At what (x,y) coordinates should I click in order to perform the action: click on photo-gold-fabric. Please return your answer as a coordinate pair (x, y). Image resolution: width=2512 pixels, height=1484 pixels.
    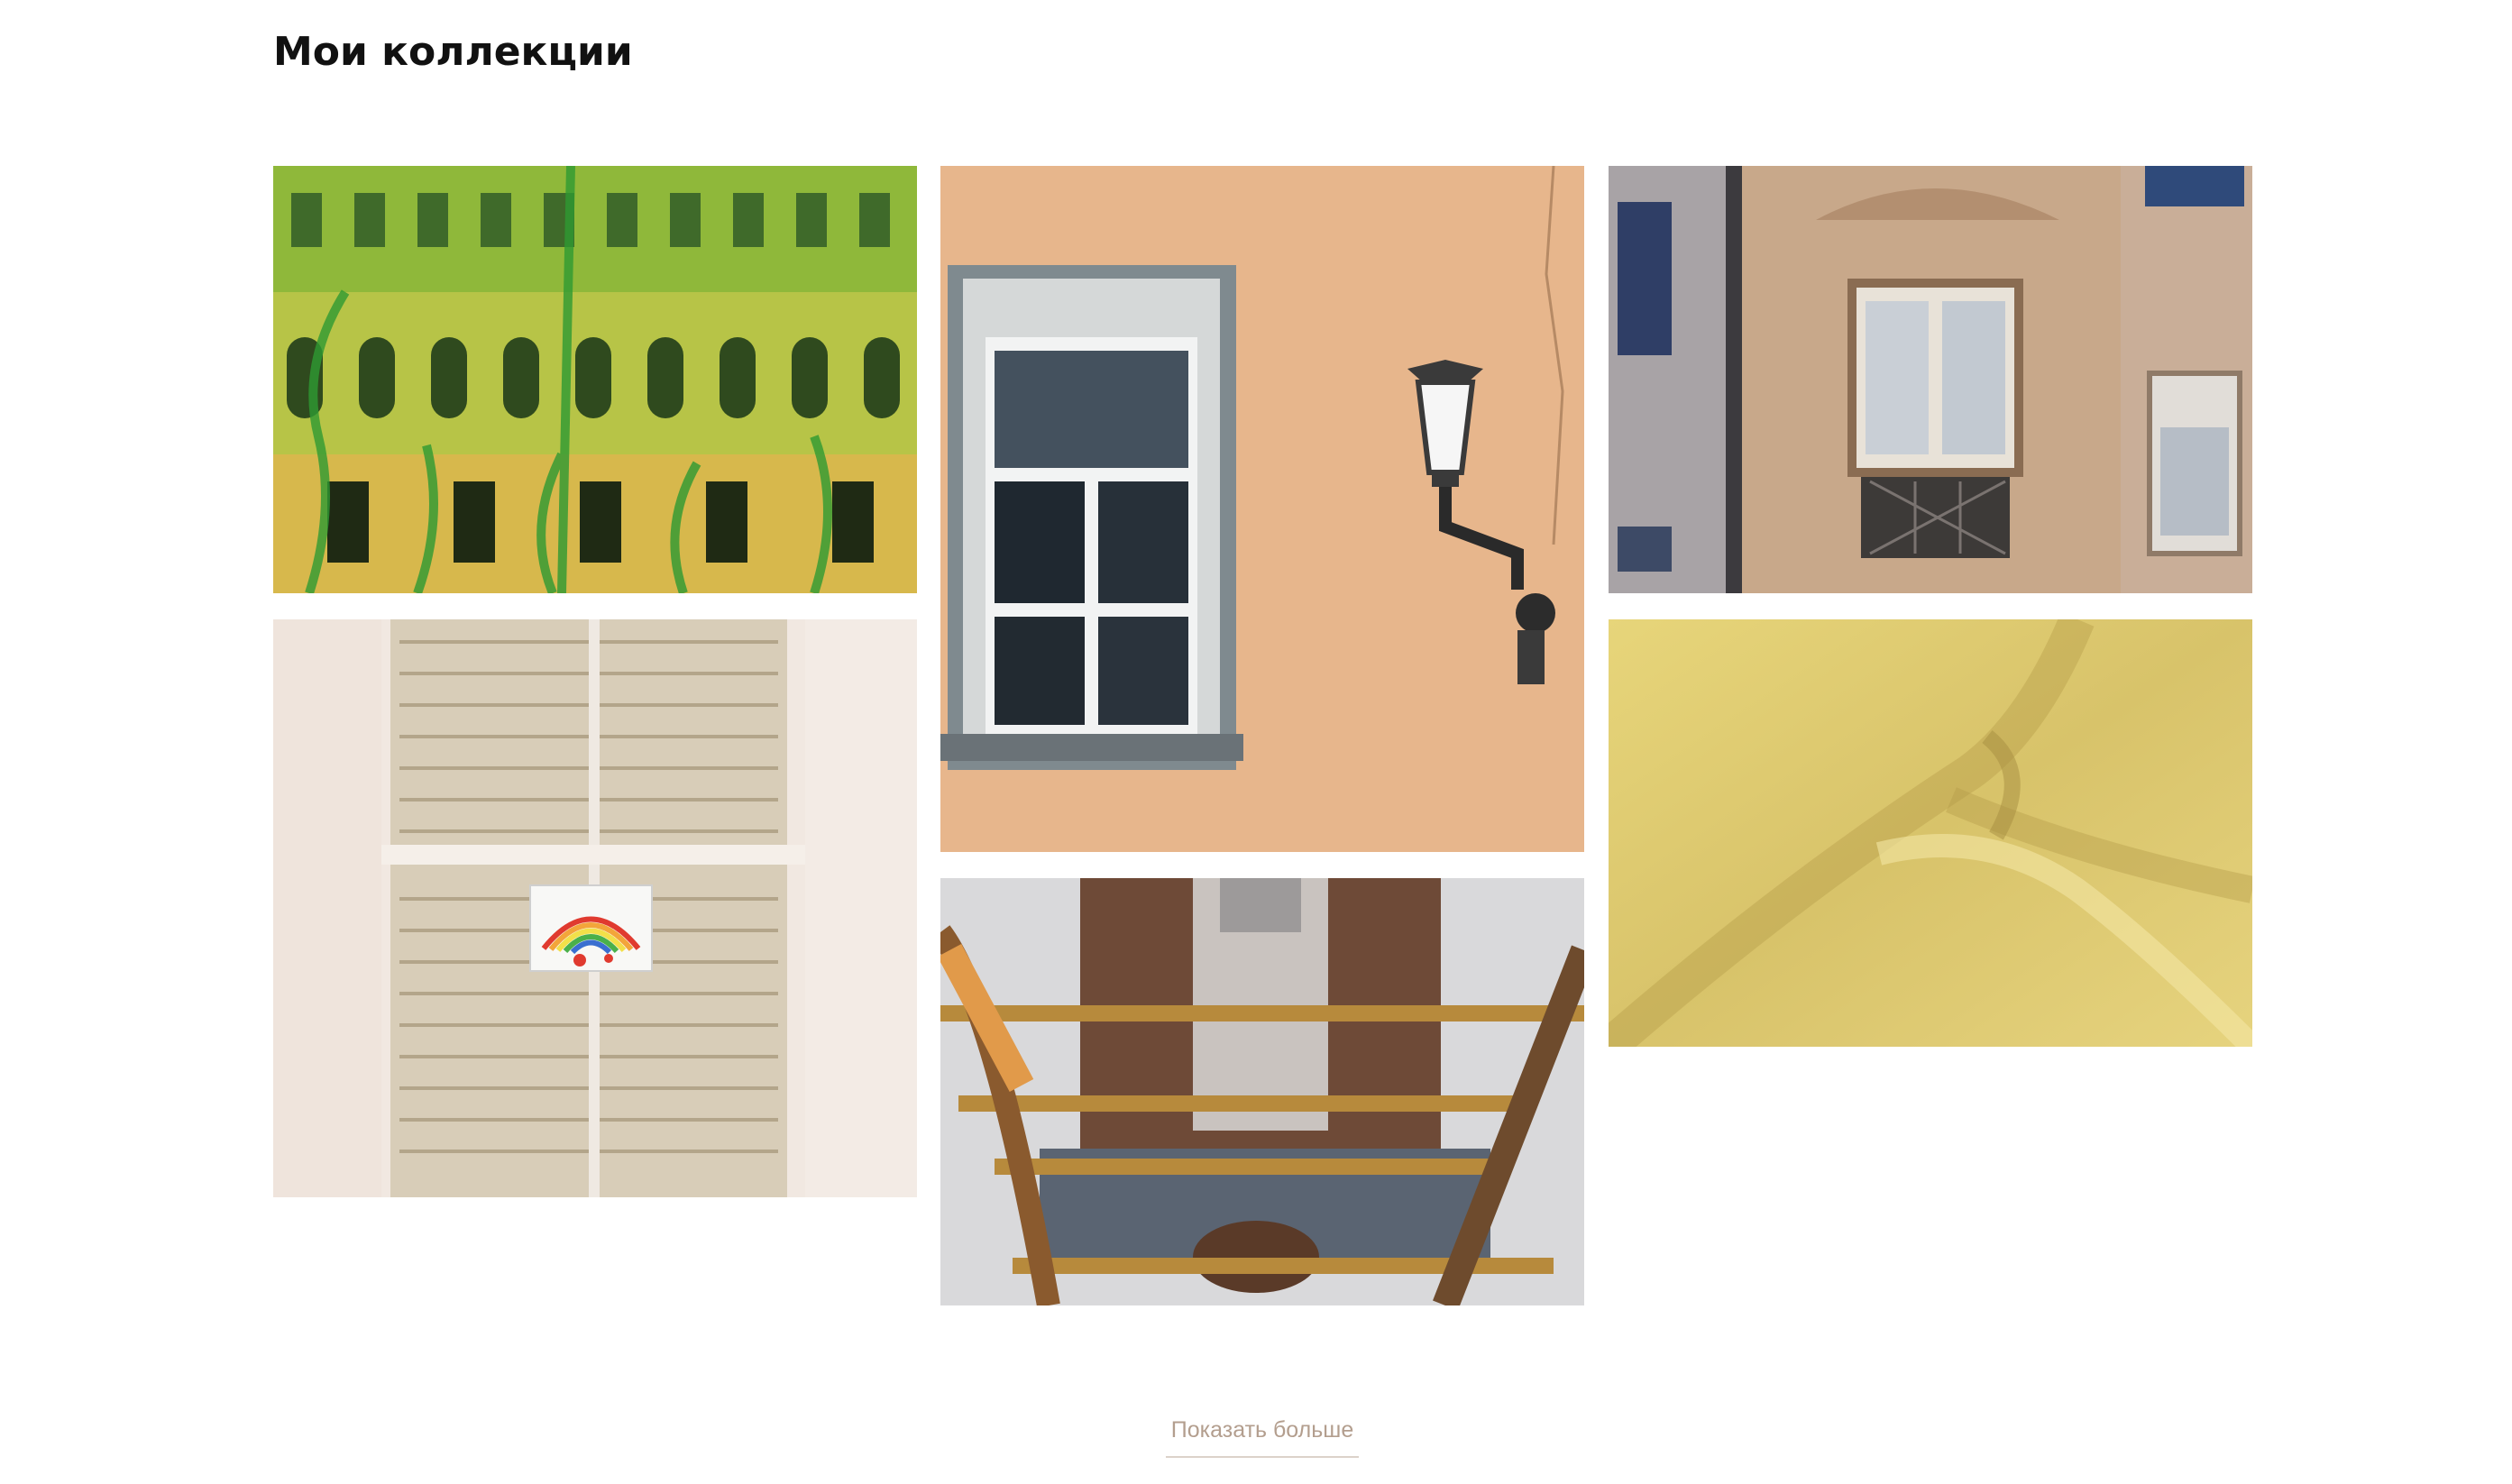
    Looking at the image, I should click on (1930, 833).